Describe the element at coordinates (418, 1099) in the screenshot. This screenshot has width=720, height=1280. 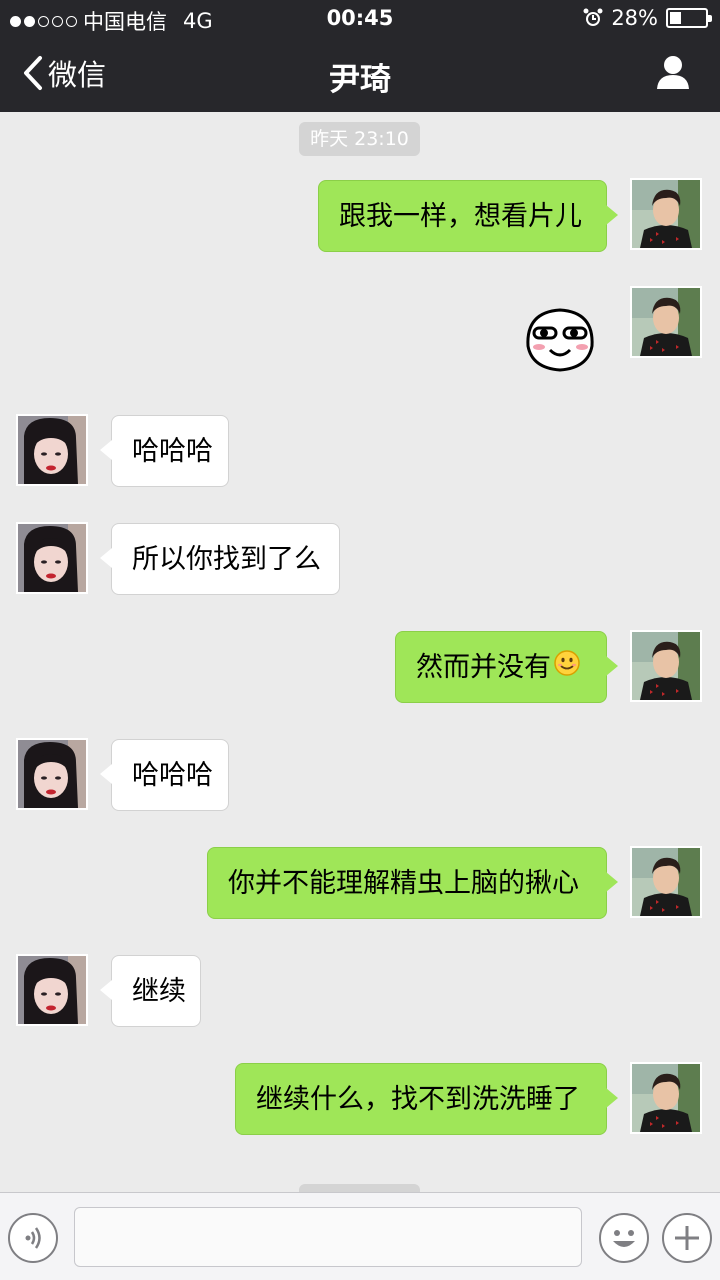
I see `message-text: 继续什么，找不到洗洗睡了` at that location.